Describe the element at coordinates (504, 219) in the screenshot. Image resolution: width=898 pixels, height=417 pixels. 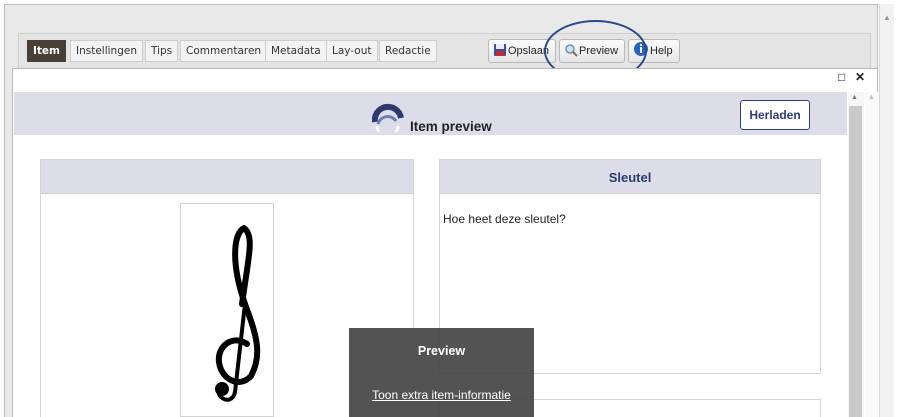
I see `question-text: Hoe heet deze sleutel?` at that location.